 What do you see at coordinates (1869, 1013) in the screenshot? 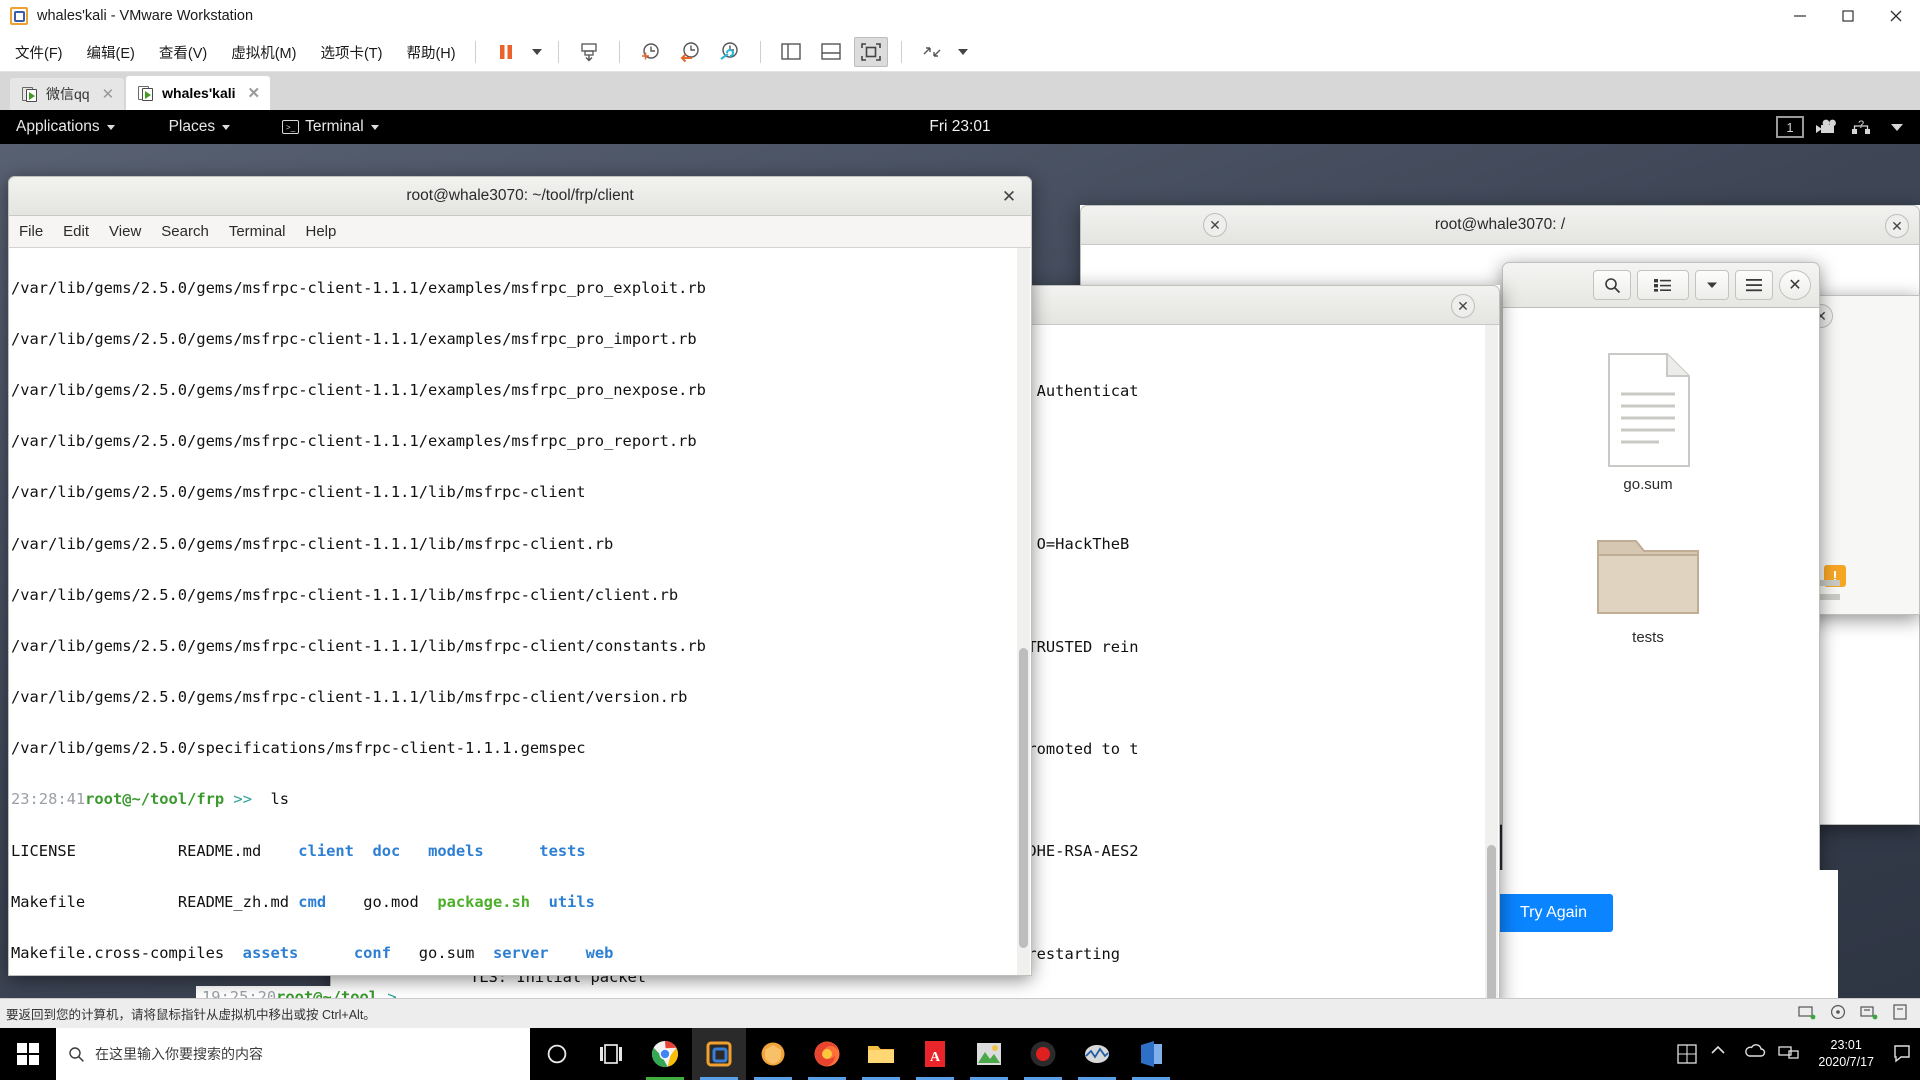
I see `usb-status-icon` at bounding box center [1869, 1013].